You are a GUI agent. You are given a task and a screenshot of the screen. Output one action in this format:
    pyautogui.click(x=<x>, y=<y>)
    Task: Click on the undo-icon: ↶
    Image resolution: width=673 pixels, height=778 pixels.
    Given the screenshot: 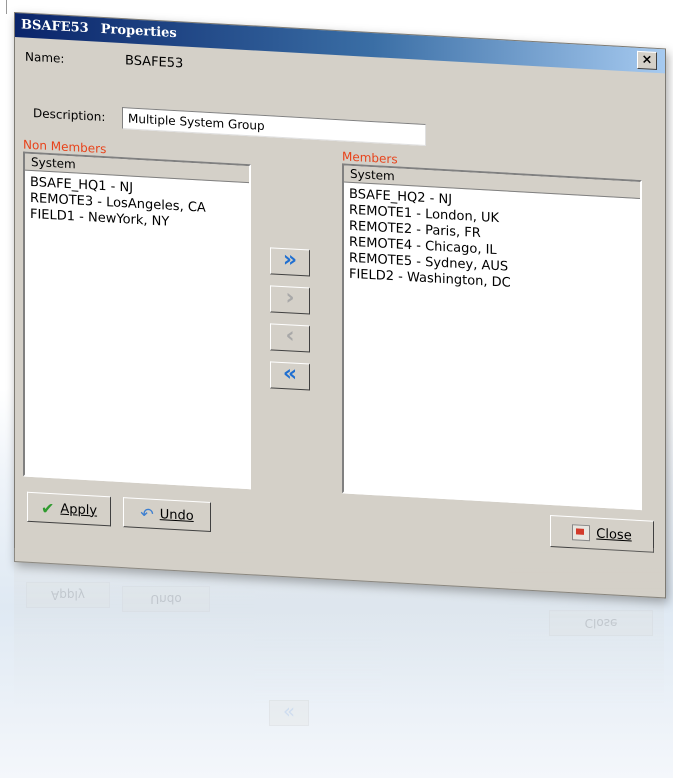 What is the action you would take?
    pyautogui.click(x=147, y=513)
    